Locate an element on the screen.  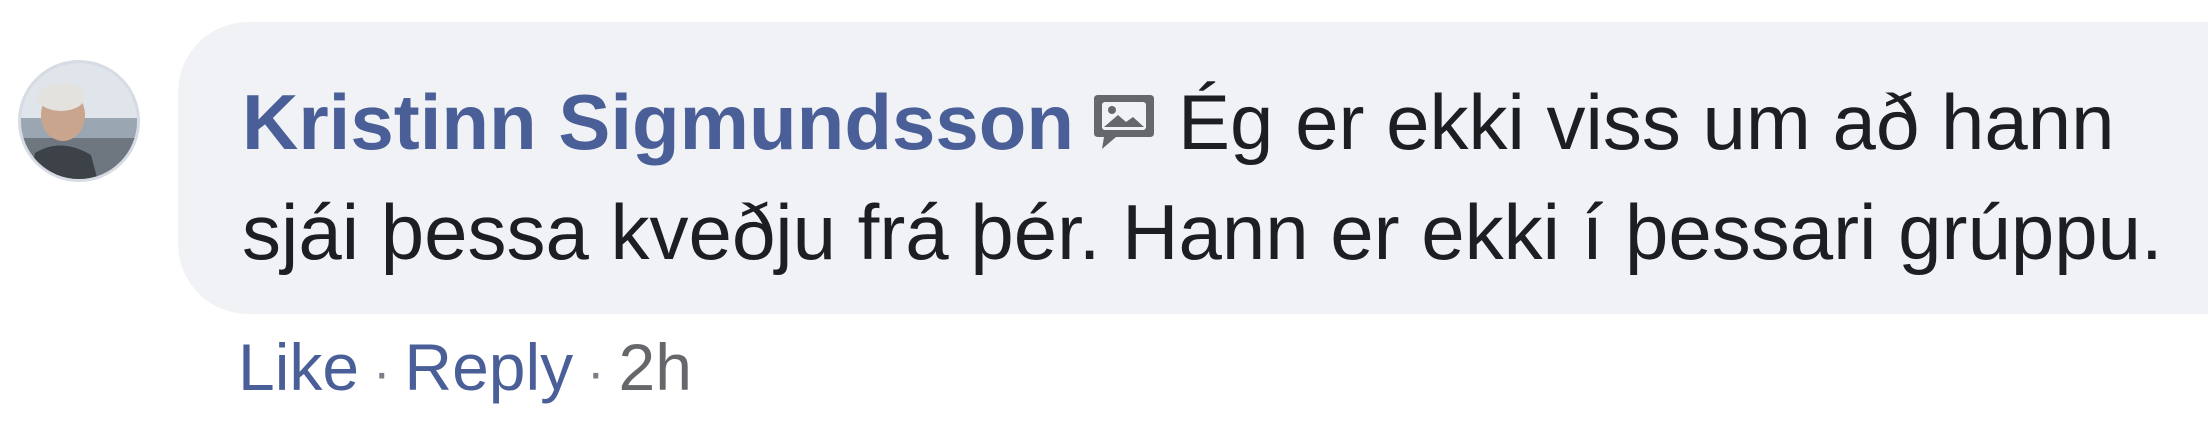
avatar is located at coordinates (79, 121).